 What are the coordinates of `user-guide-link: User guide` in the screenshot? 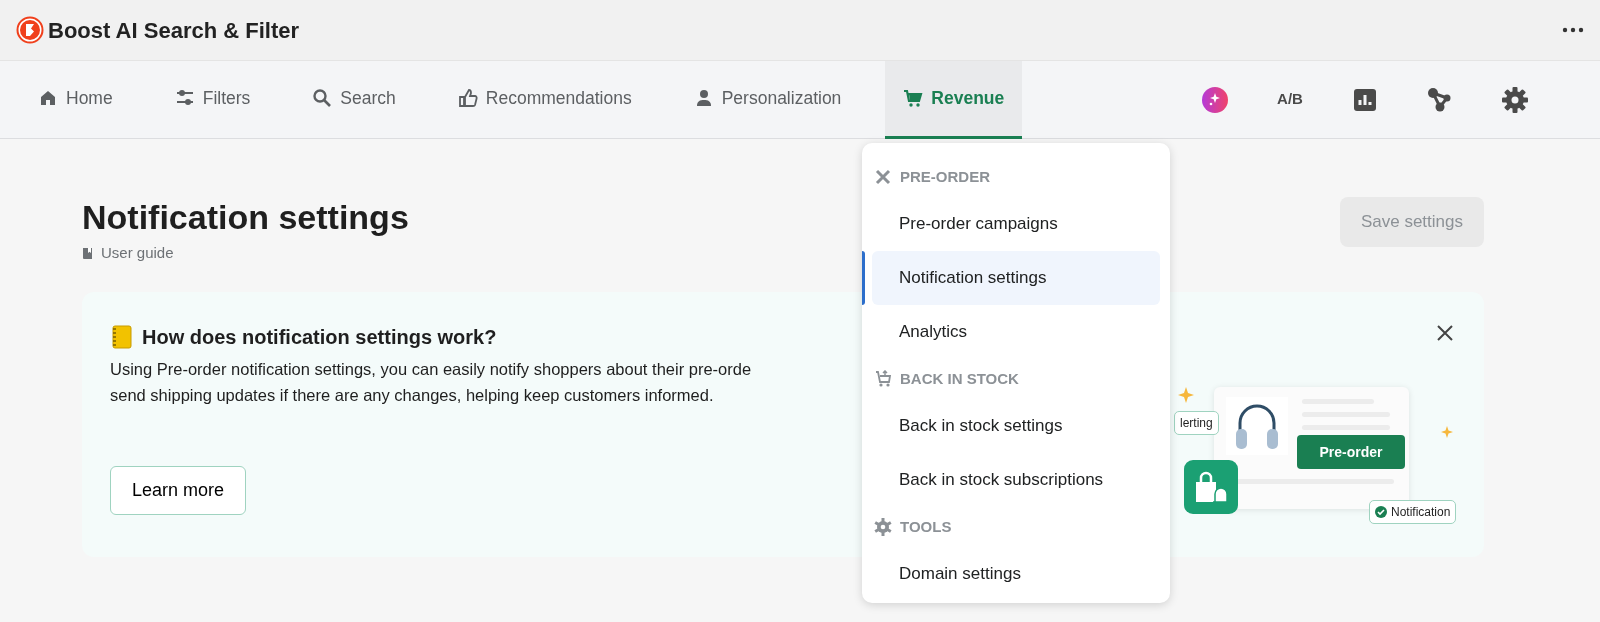 It's located at (137, 253).